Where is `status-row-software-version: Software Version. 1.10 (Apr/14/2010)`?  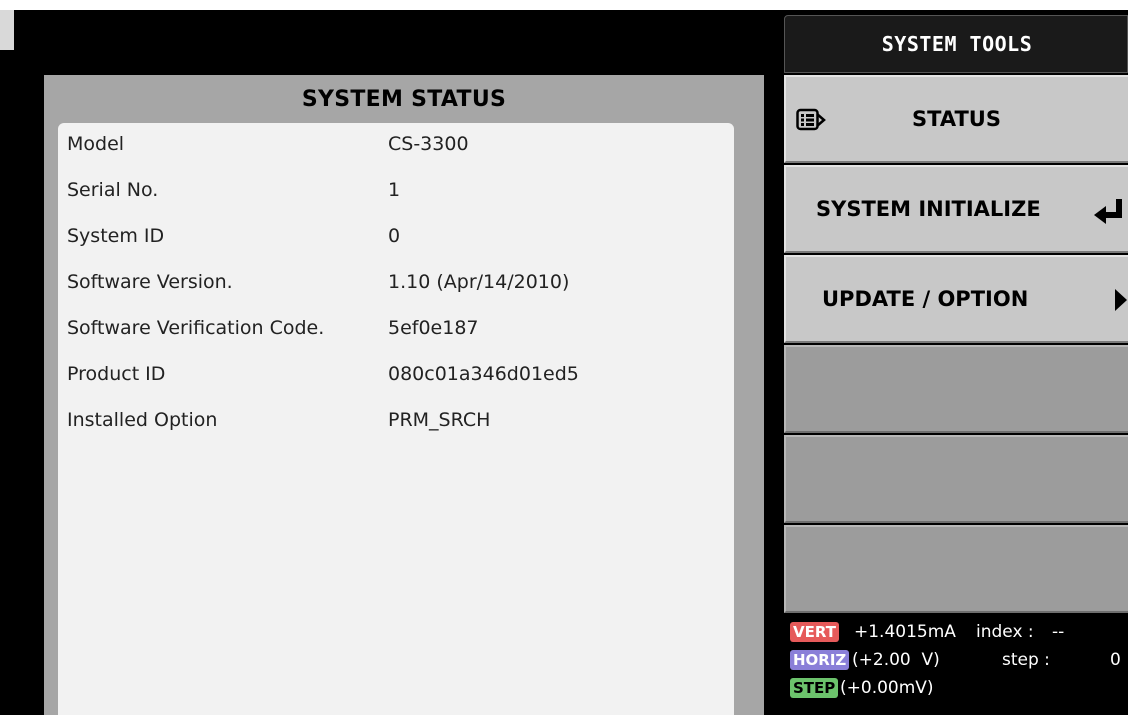
status-row-software-version: Software Version. 1.10 (Apr/14/2010) is located at coordinates (396, 286).